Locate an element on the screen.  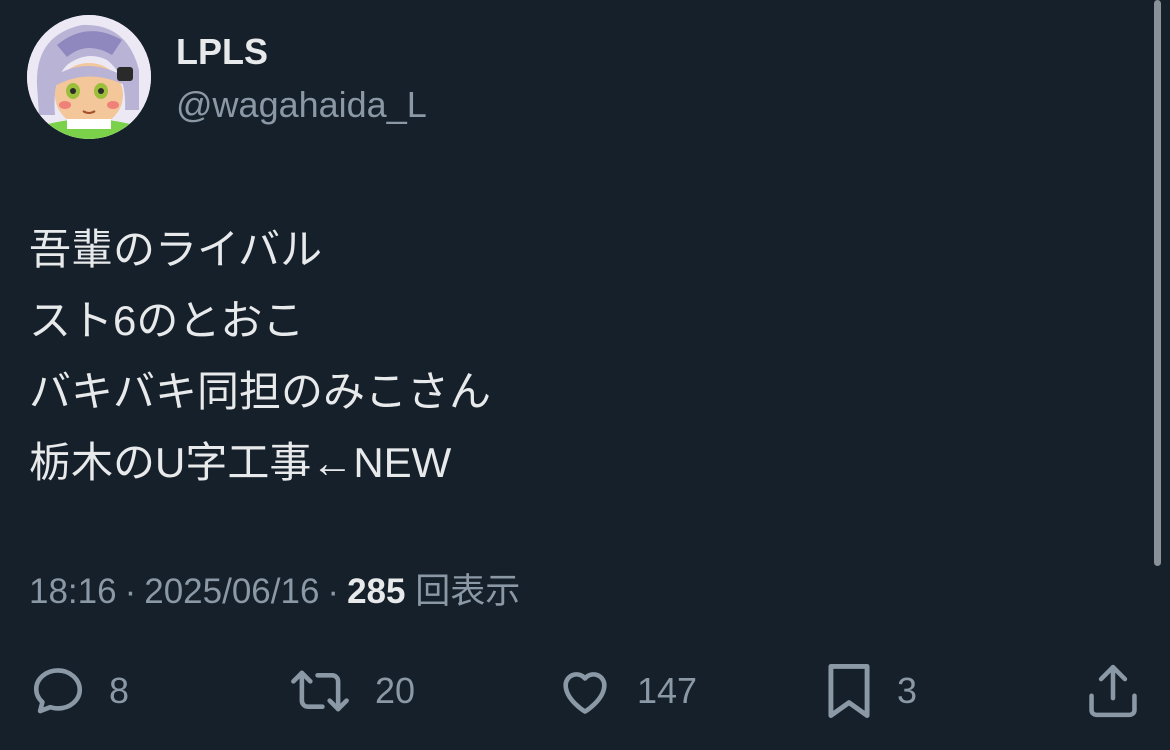
reply-button: 8 is located at coordinates (79, 691).